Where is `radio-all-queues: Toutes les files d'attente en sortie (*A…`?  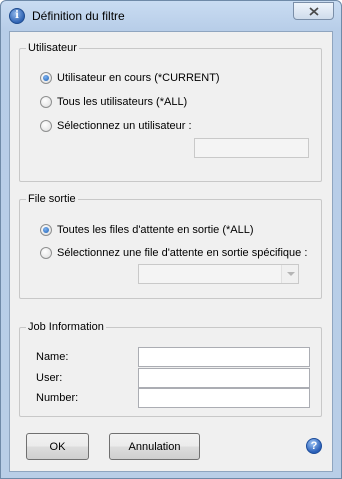 radio-all-queues: Toutes les files d'attente en sortie (*A… is located at coordinates (147, 230).